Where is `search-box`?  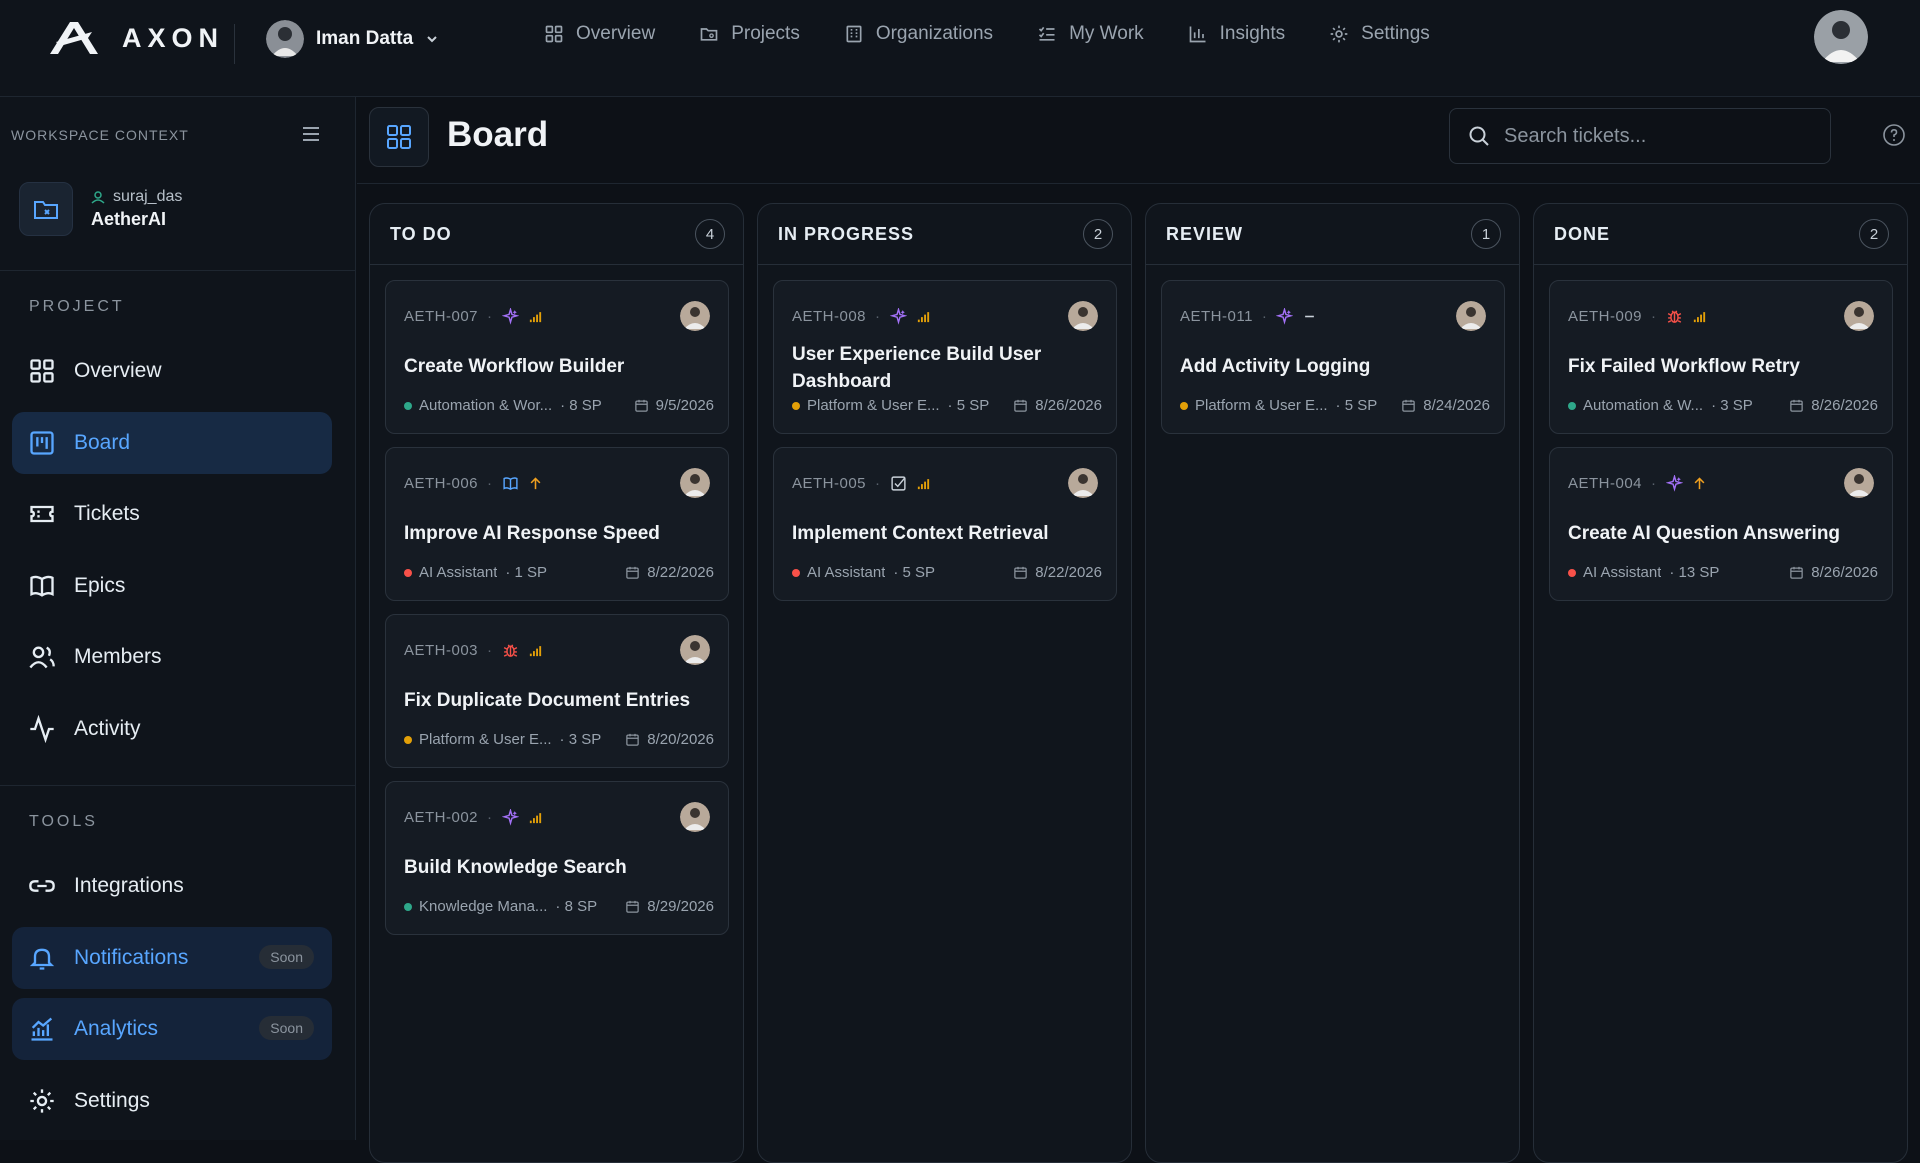 search-box is located at coordinates (1640, 136).